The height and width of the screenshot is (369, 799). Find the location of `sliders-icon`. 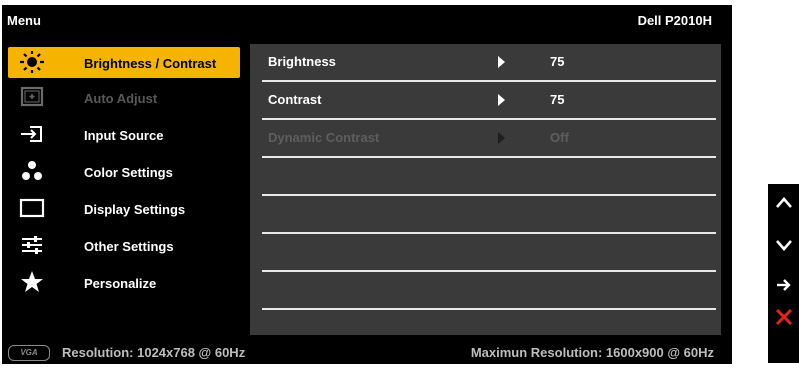

sliders-icon is located at coordinates (32, 245).